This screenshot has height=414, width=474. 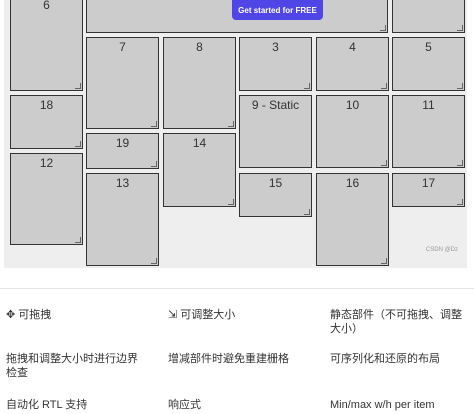 What do you see at coordinates (122, 47) in the screenshot?
I see `grid-item-label: 7` at bounding box center [122, 47].